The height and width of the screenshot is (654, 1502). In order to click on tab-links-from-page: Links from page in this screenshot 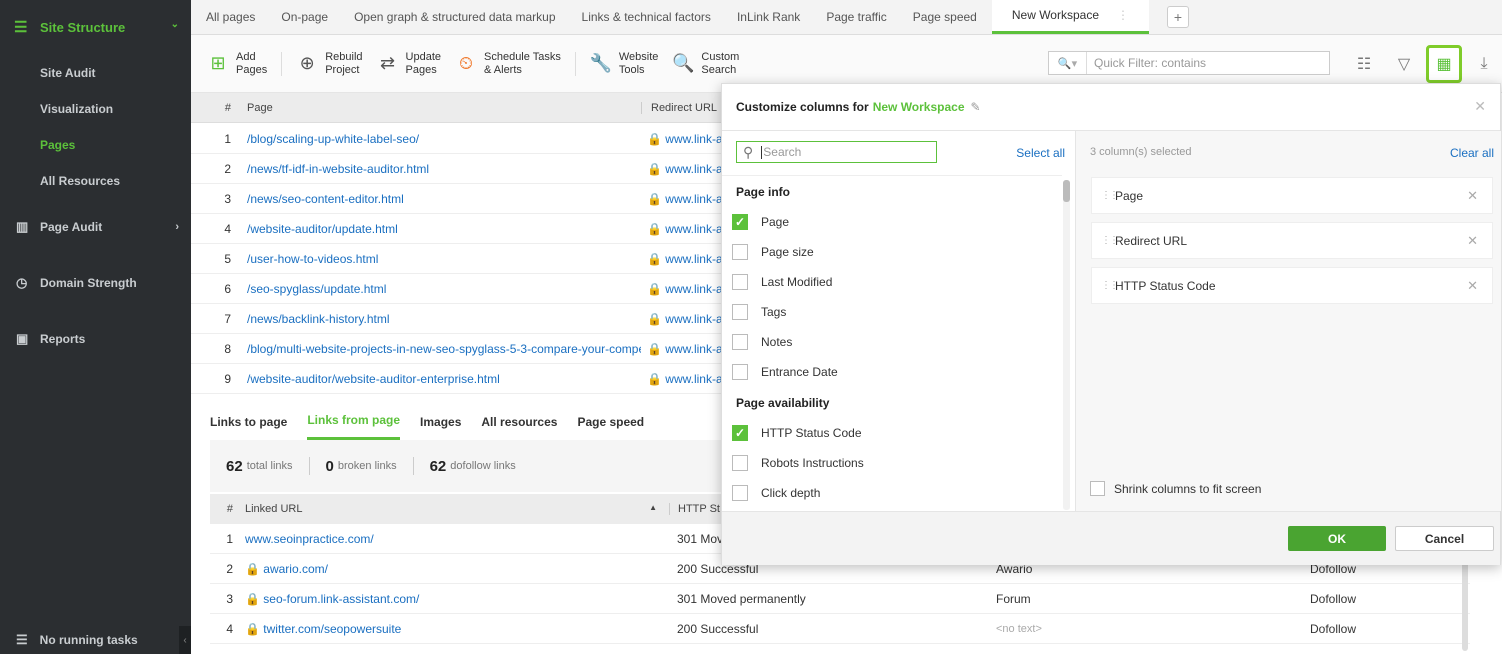, I will do `click(354, 421)`.